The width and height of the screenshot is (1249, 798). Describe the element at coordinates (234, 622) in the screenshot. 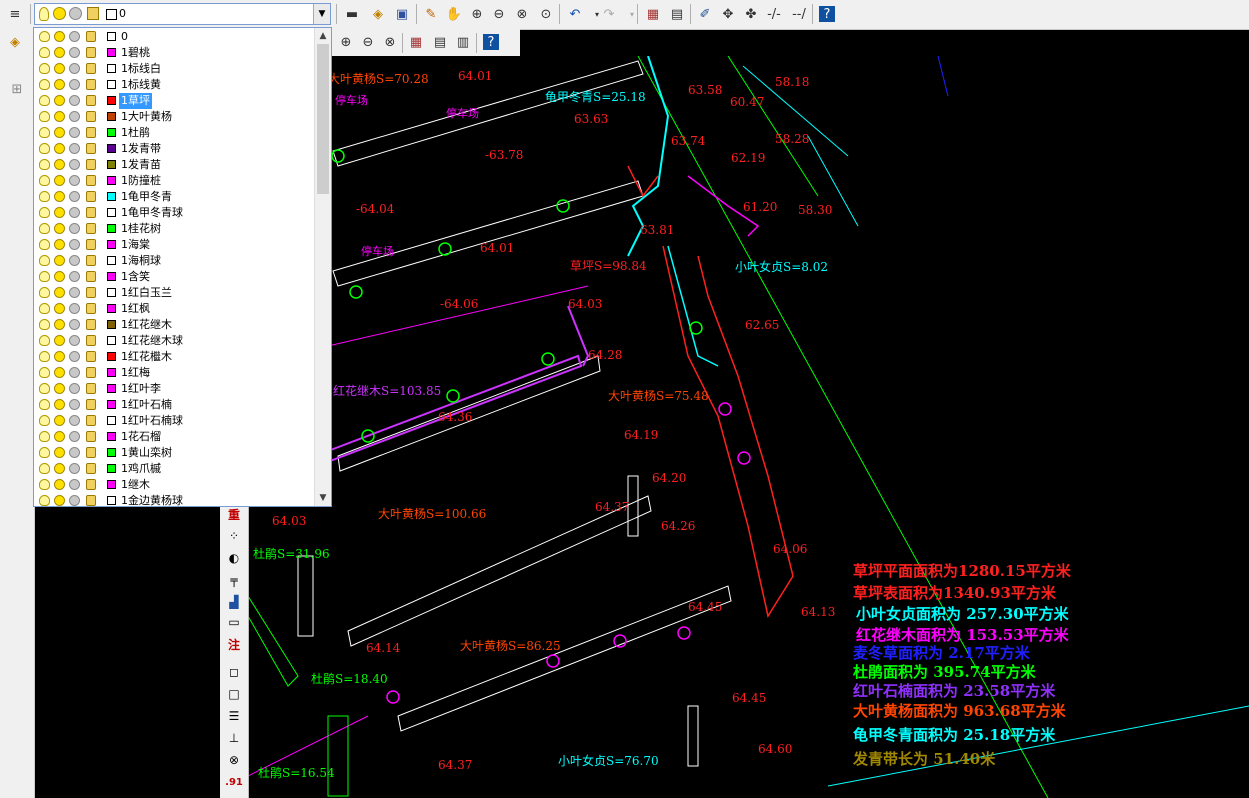

I see `ruler-icon: ▭` at that location.